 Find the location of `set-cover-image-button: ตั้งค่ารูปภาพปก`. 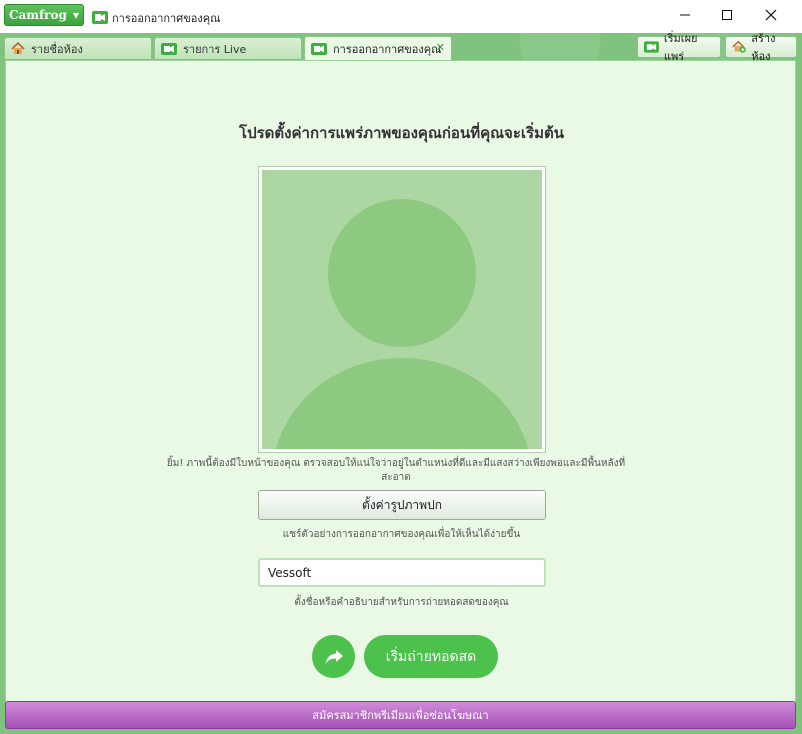

set-cover-image-button: ตั้งค่ารูปภาพปก is located at coordinates (402, 505).